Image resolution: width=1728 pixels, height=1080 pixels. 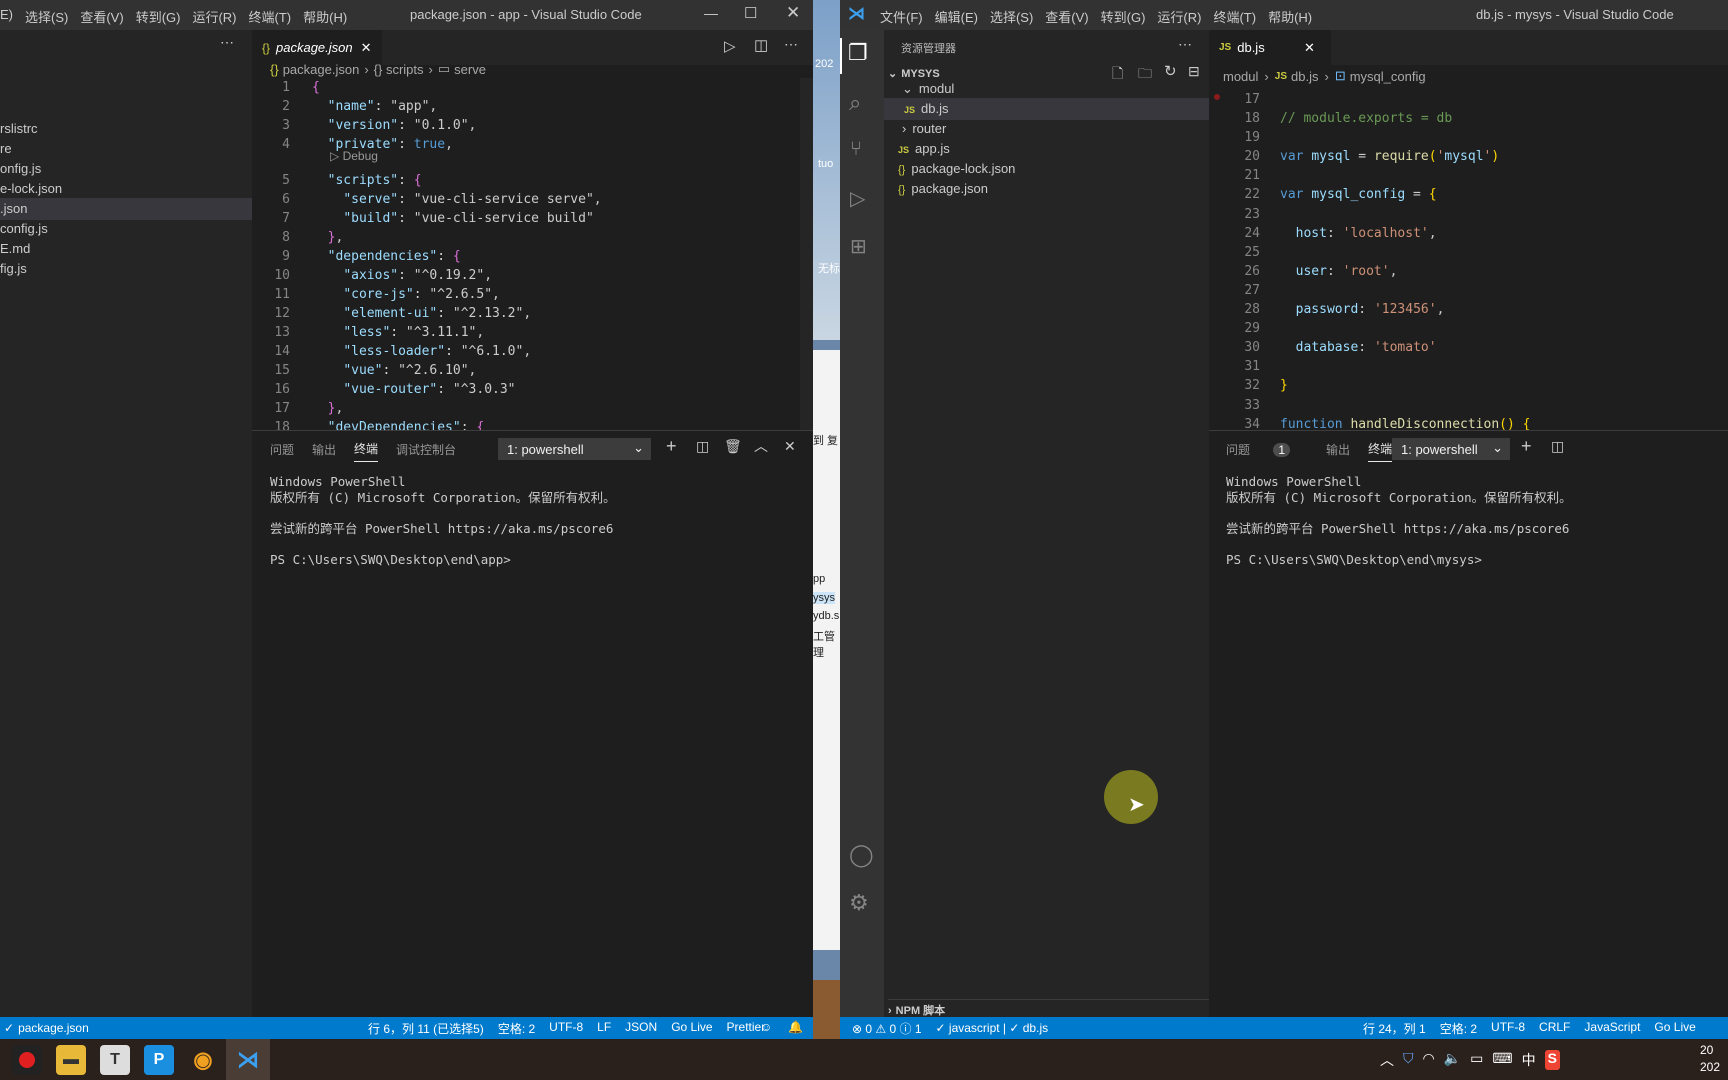 I want to click on close-panel-icon: ✕, so click(x=790, y=446).